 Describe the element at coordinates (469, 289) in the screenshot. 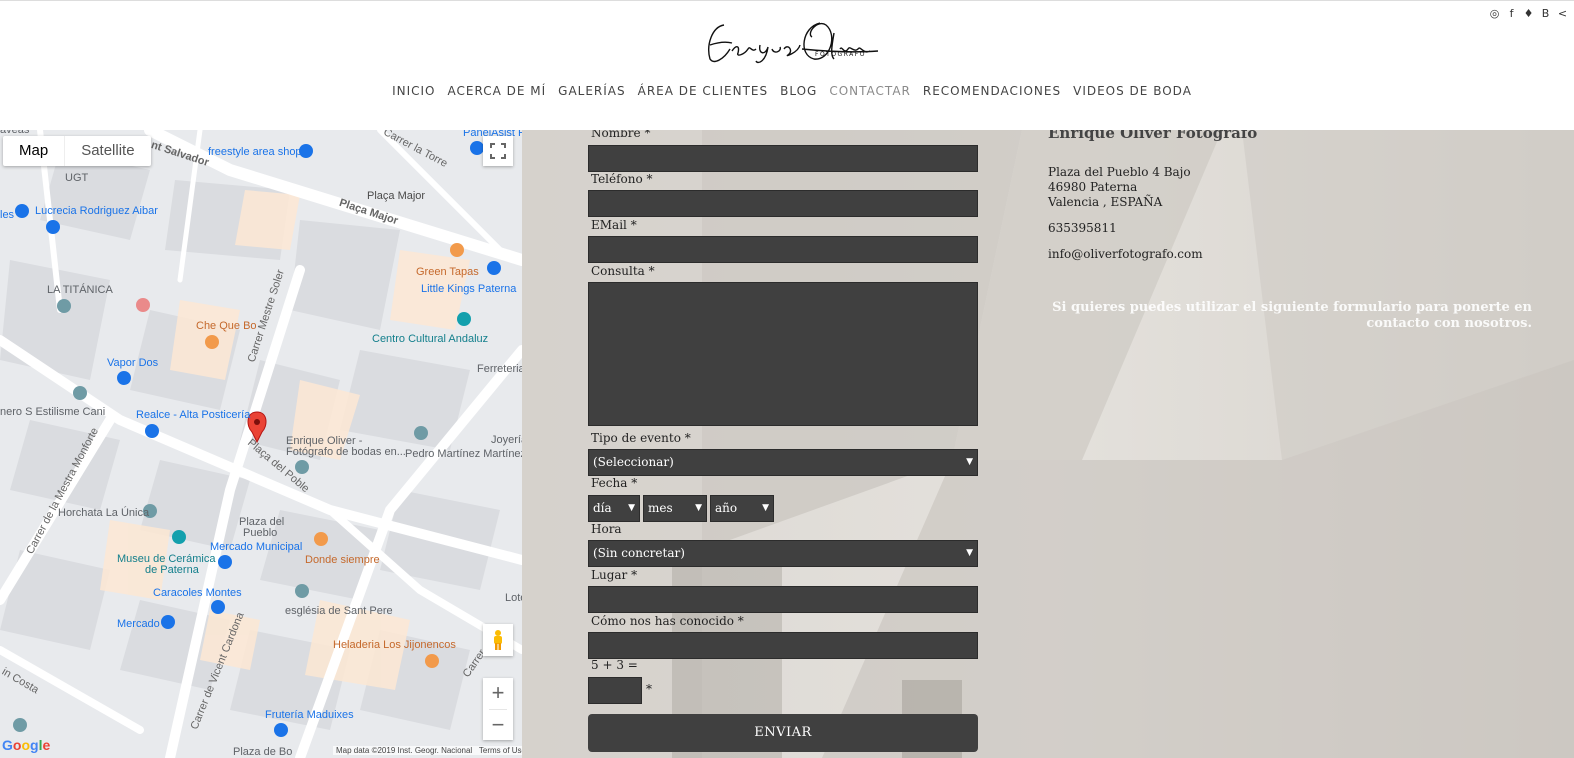

I see `map-label: Little Kings Paterna` at that location.